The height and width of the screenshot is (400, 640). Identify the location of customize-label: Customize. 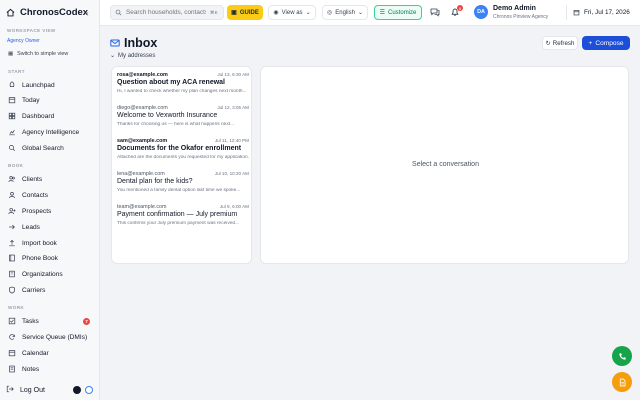
(402, 12).